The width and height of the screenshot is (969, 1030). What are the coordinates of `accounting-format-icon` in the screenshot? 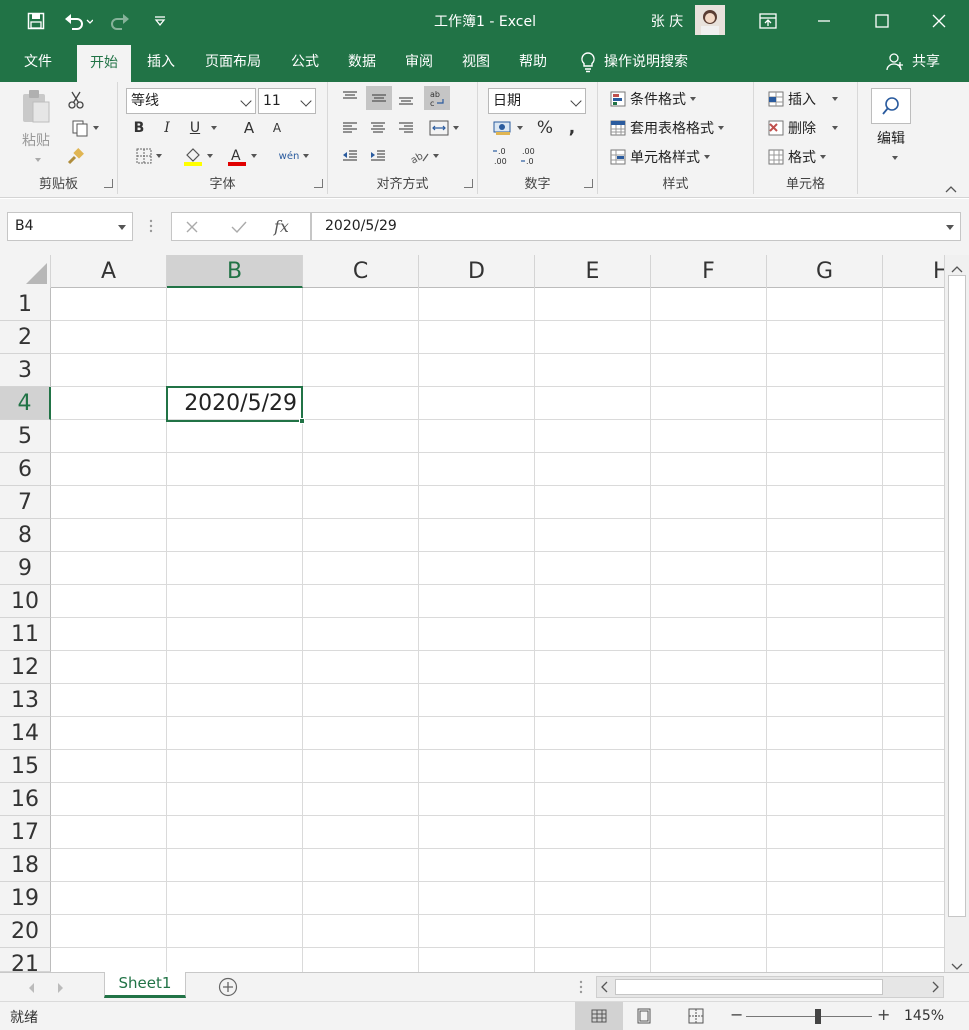 It's located at (508, 128).